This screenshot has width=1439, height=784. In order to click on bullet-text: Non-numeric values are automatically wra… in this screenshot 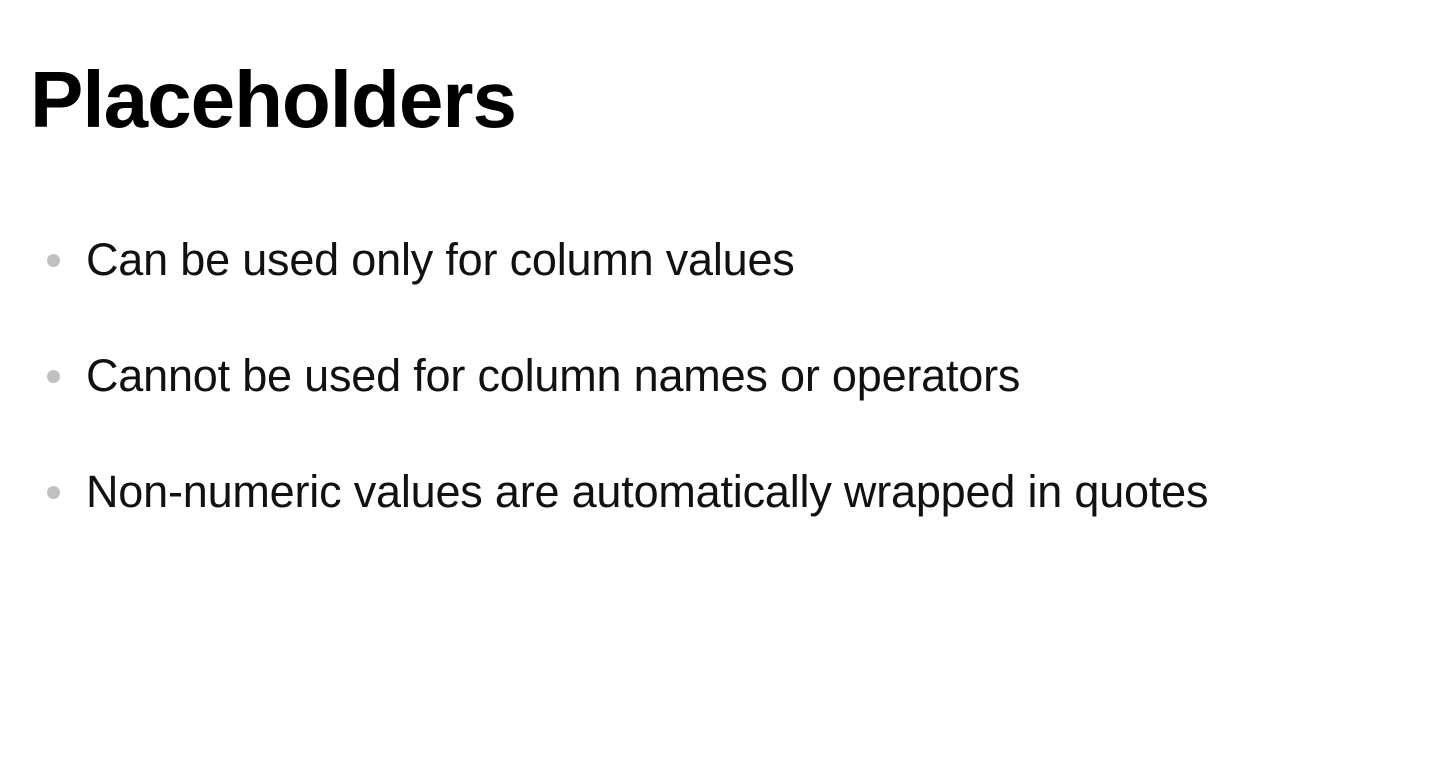, I will do `click(647, 491)`.